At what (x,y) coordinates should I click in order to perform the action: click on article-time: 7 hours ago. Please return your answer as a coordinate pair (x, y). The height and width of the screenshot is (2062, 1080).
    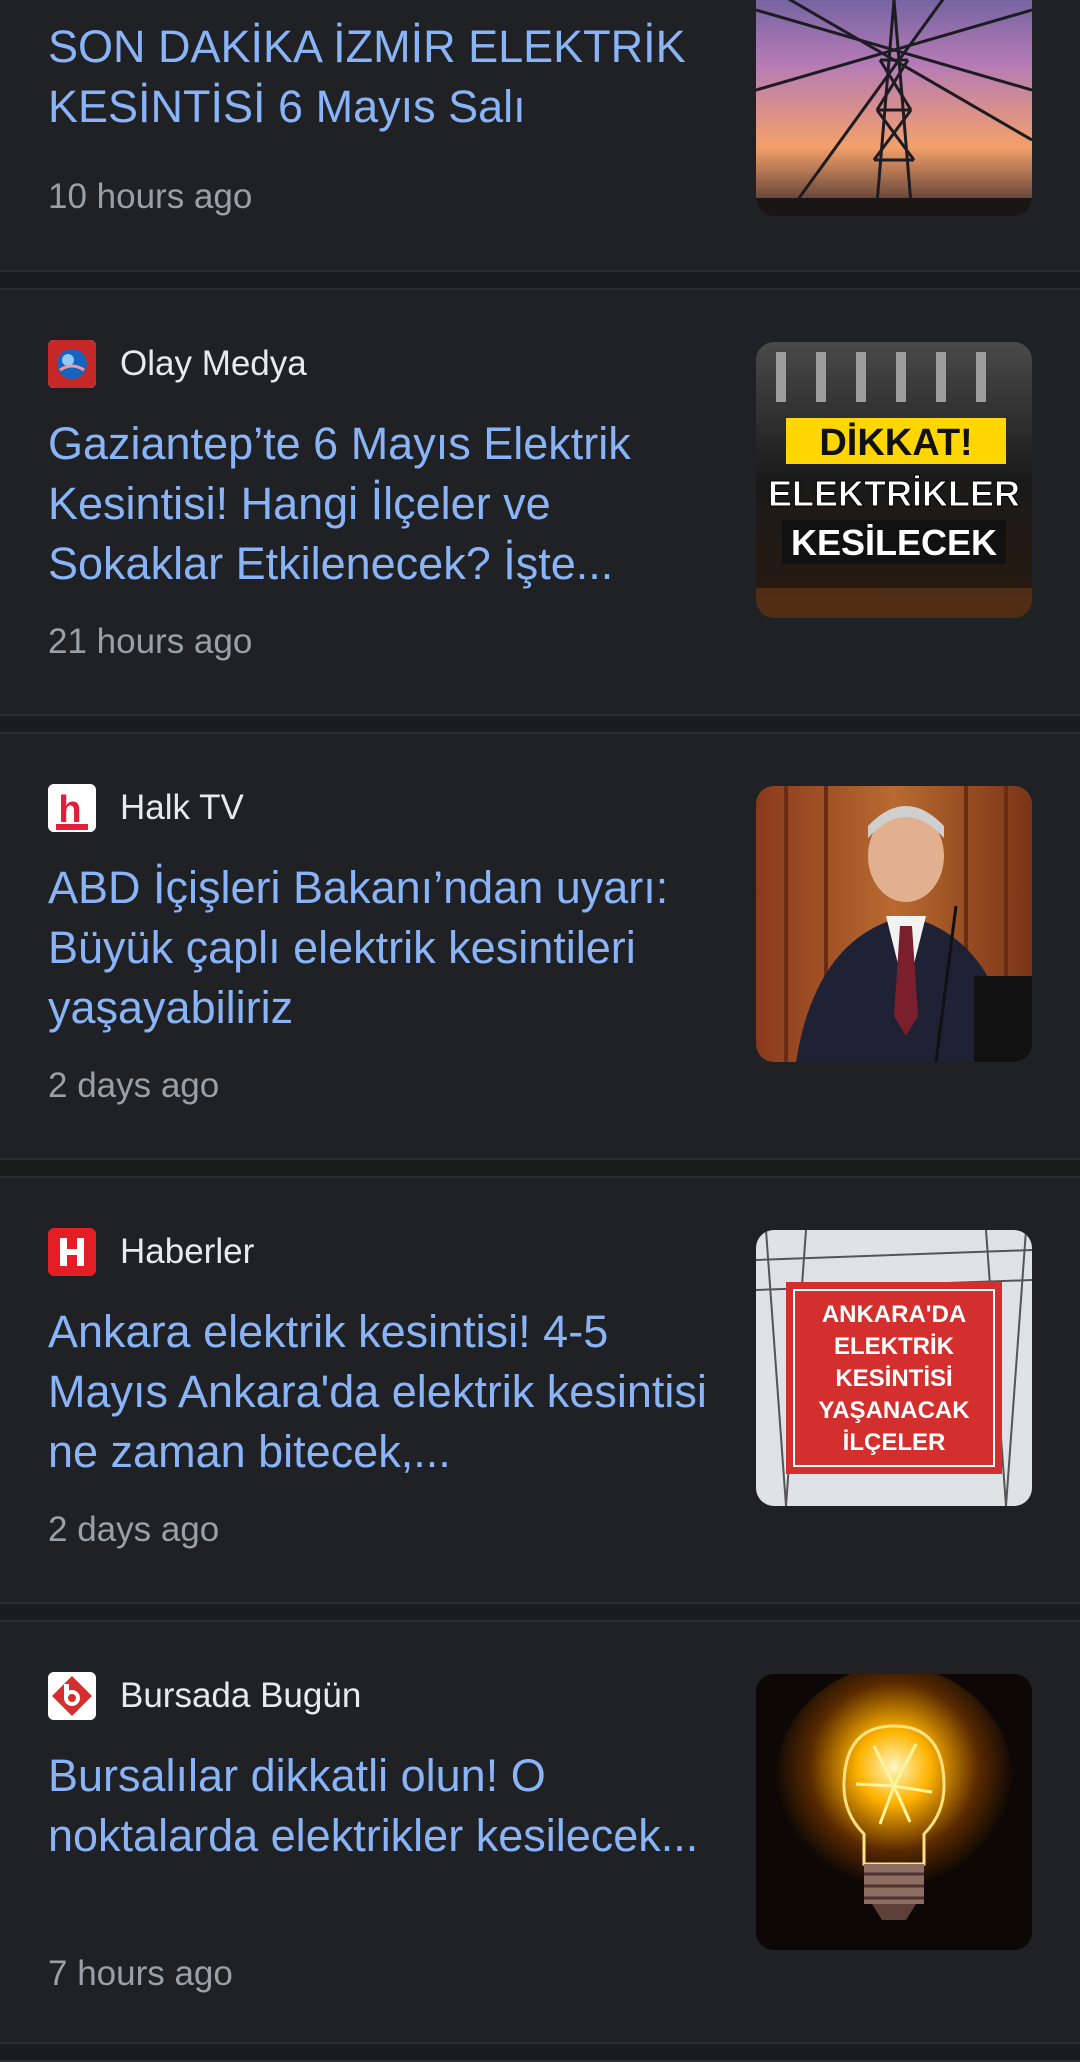
    Looking at the image, I should click on (140, 1973).